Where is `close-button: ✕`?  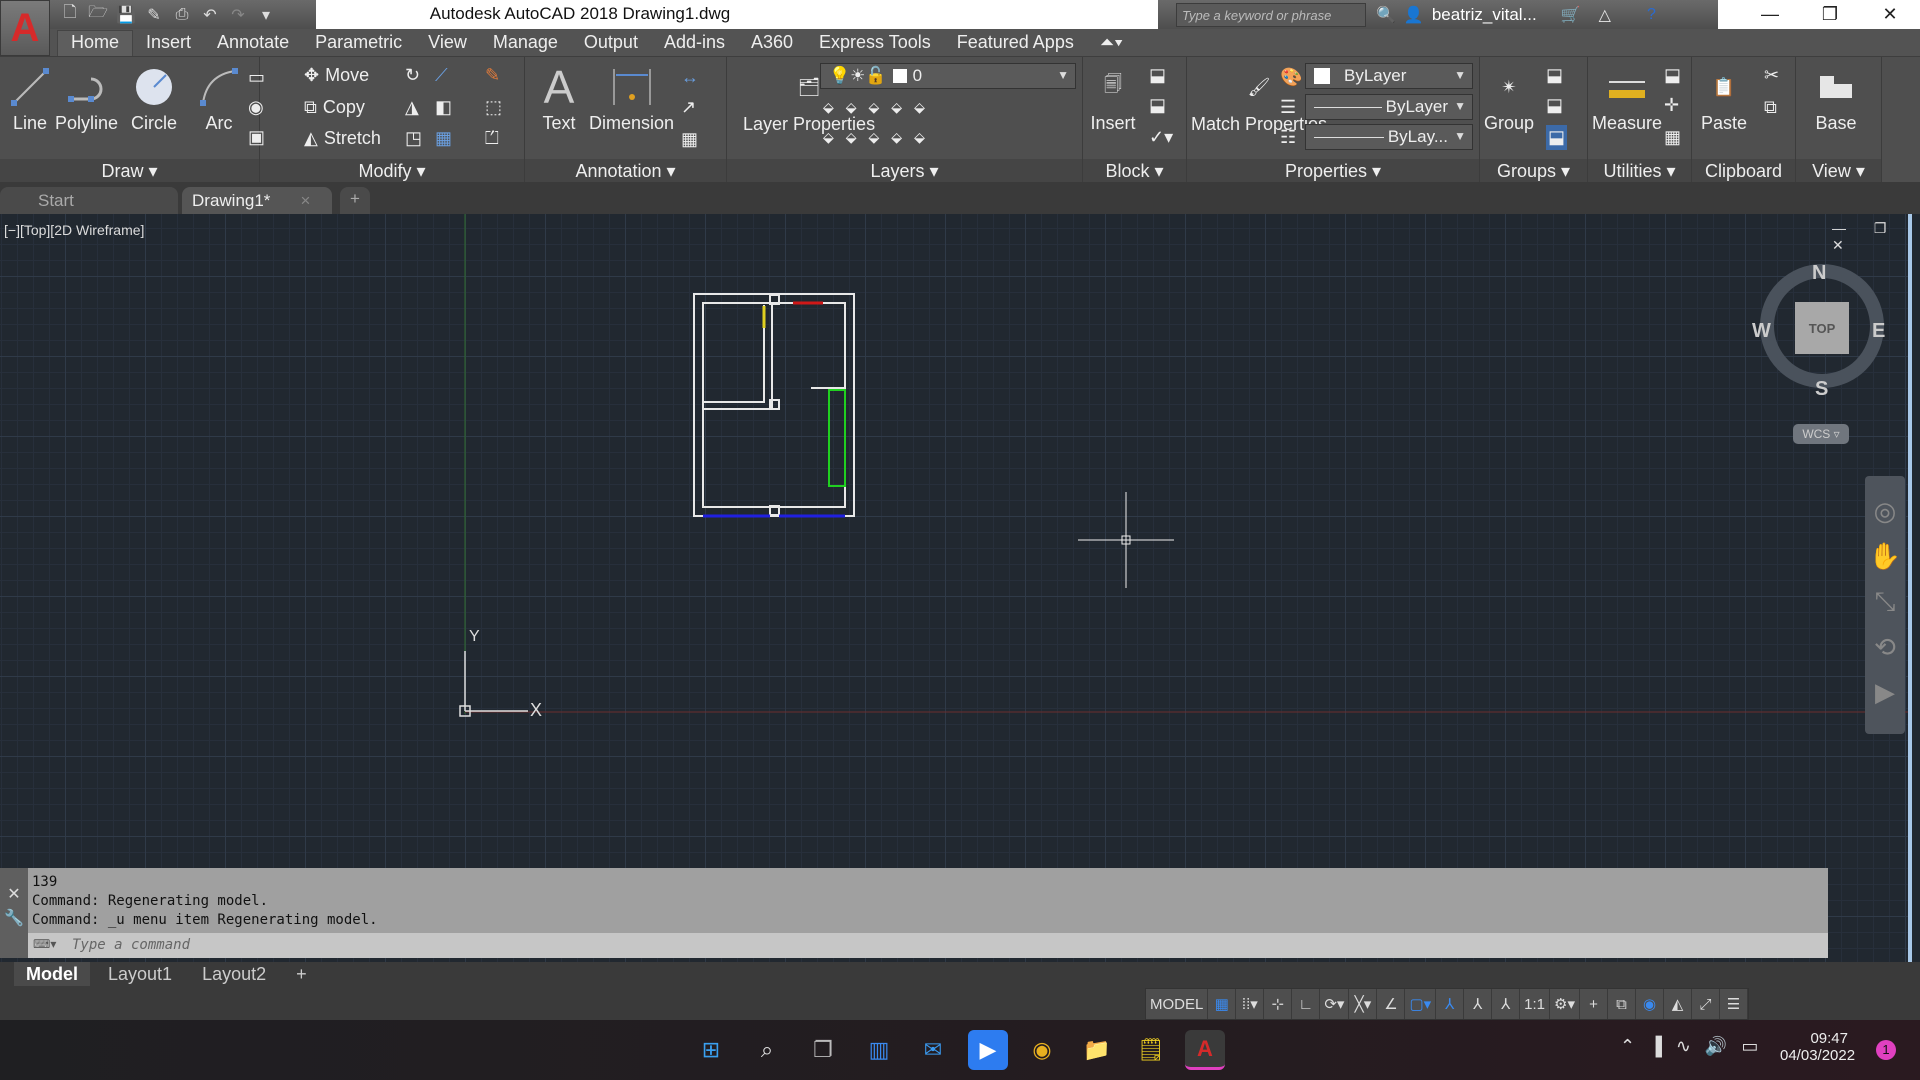 close-button: ✕ is located at coordinates (1890, 14).